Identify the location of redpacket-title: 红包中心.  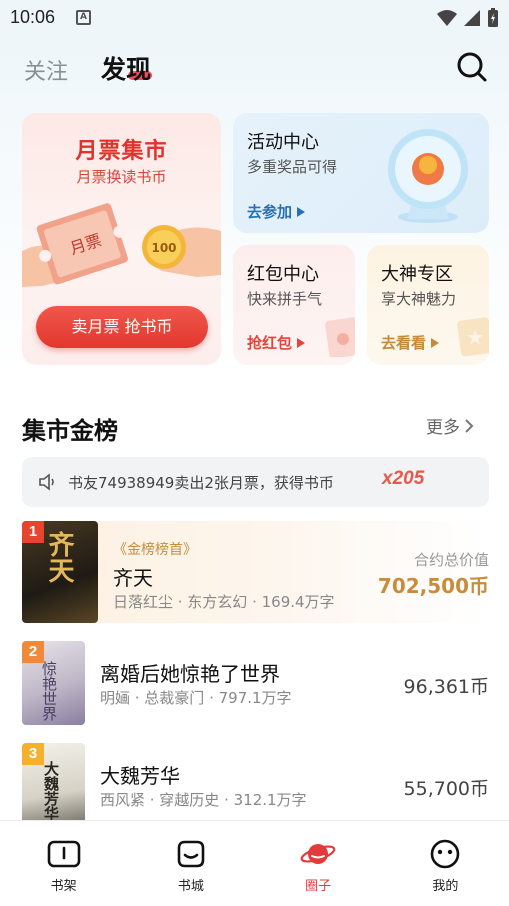
(283, 274).